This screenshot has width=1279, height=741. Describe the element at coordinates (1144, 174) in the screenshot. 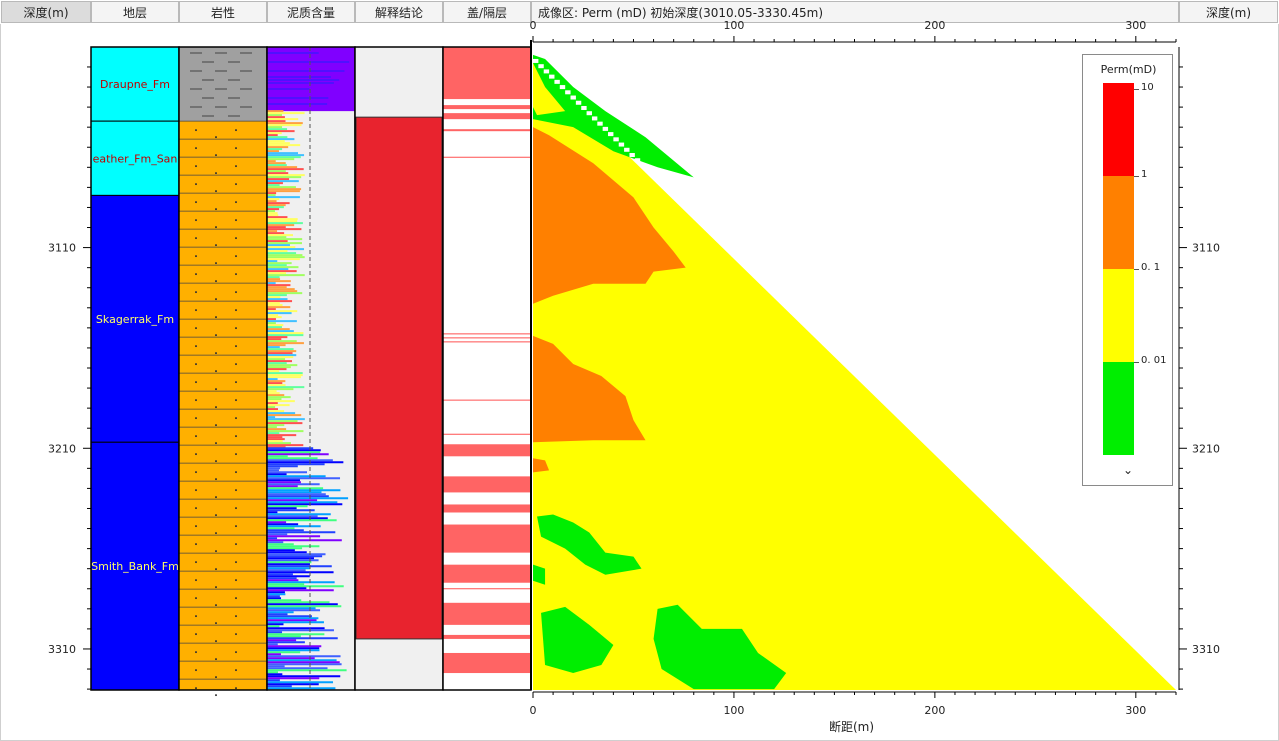

I see `legend-label-1: 1` at that location.